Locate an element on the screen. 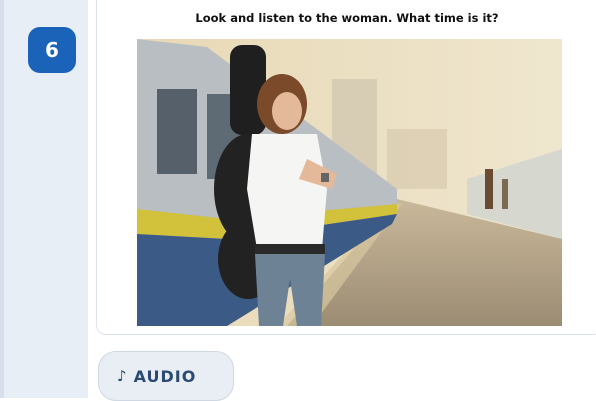 Image resolution: width=596 pixels, height=401 pixels. audio-button-label: AUDIO is located at coordinates (165, 376).